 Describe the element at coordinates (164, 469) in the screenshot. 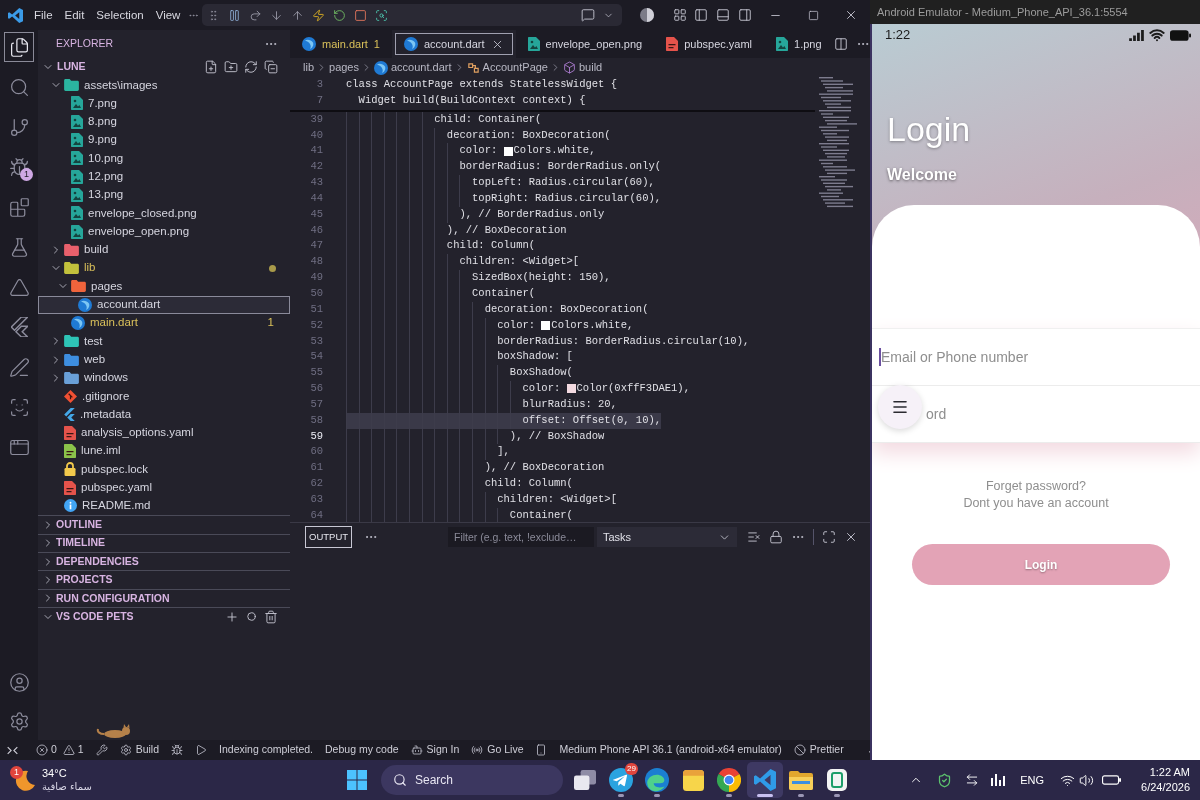

I see `tree-item: pubspec.lock` at that location.